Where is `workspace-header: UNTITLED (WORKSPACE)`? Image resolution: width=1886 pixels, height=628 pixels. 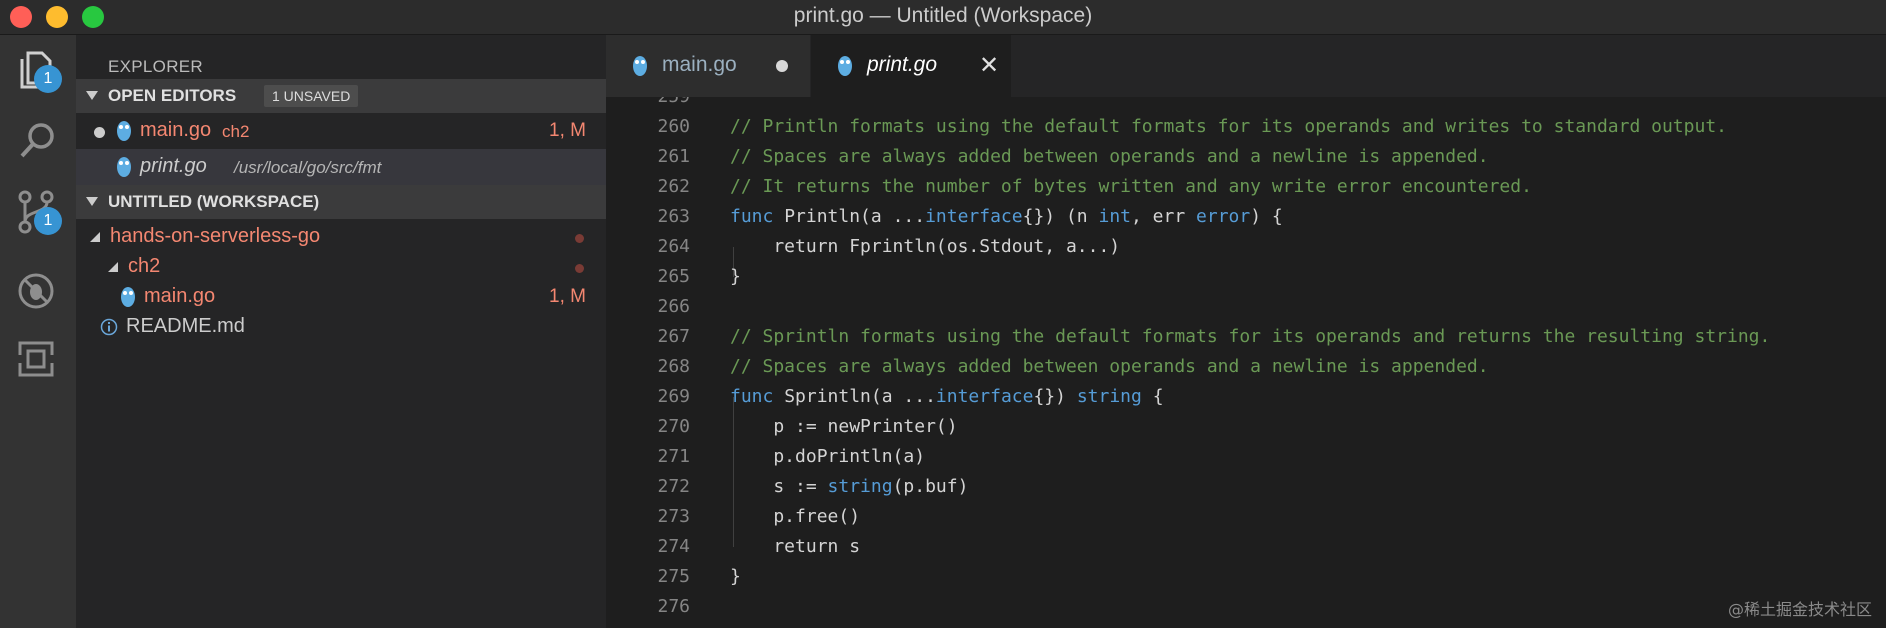 workspace-header: UNTITLED (WORKSPACE) is located at coordinates (341, 202).